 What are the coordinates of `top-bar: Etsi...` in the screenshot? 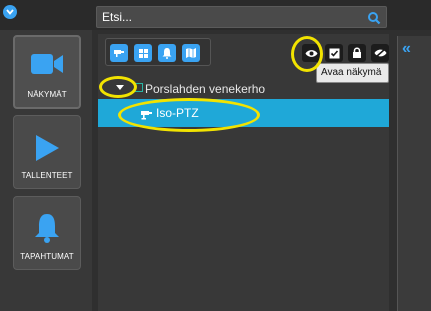 It's located at (215, 15).